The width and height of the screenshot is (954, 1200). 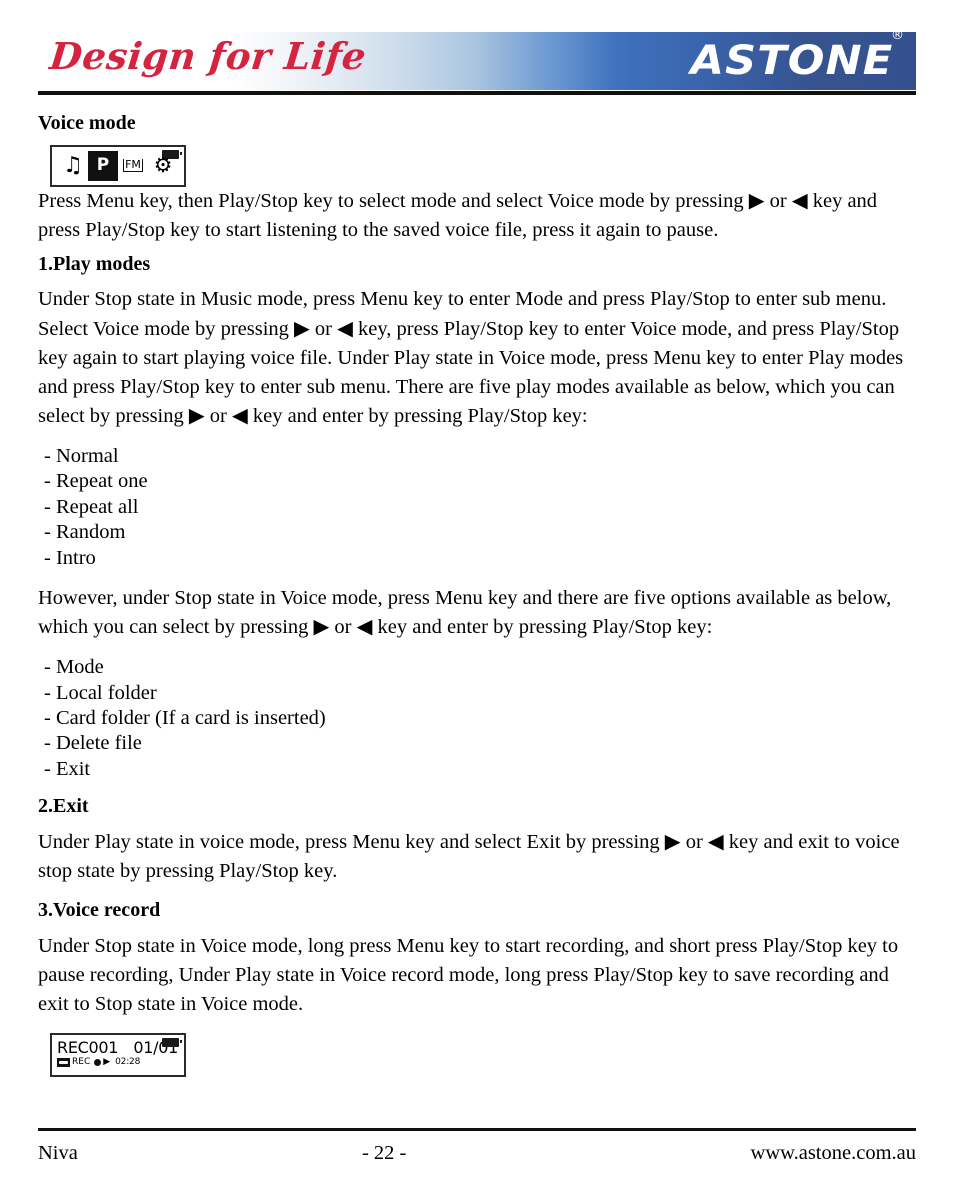 What do you see at coordinates (477, 1153) in the screenshot?
I see `page-footer: Niva - 22 - www.astone.com.au` at bounding box center [477, 1153].